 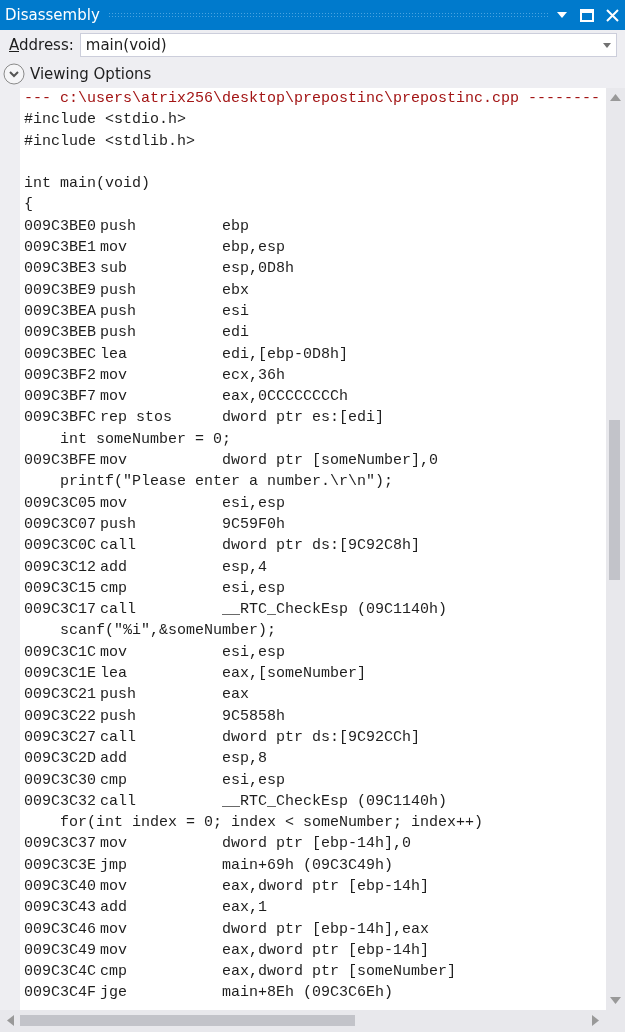 I want to click on source-line: int main(void), so click(x=87, y=184).